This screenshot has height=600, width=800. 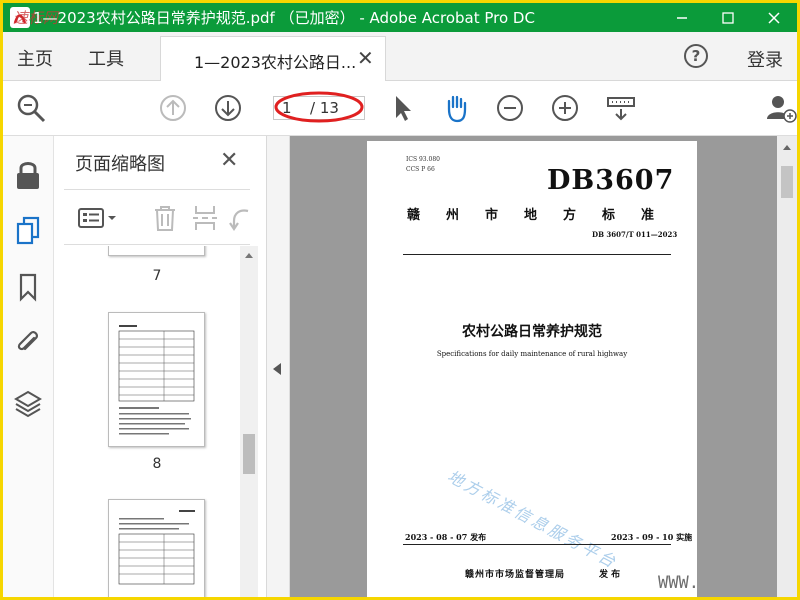 I want to click on publish-label: 发 布, so click(x=610, y=575).